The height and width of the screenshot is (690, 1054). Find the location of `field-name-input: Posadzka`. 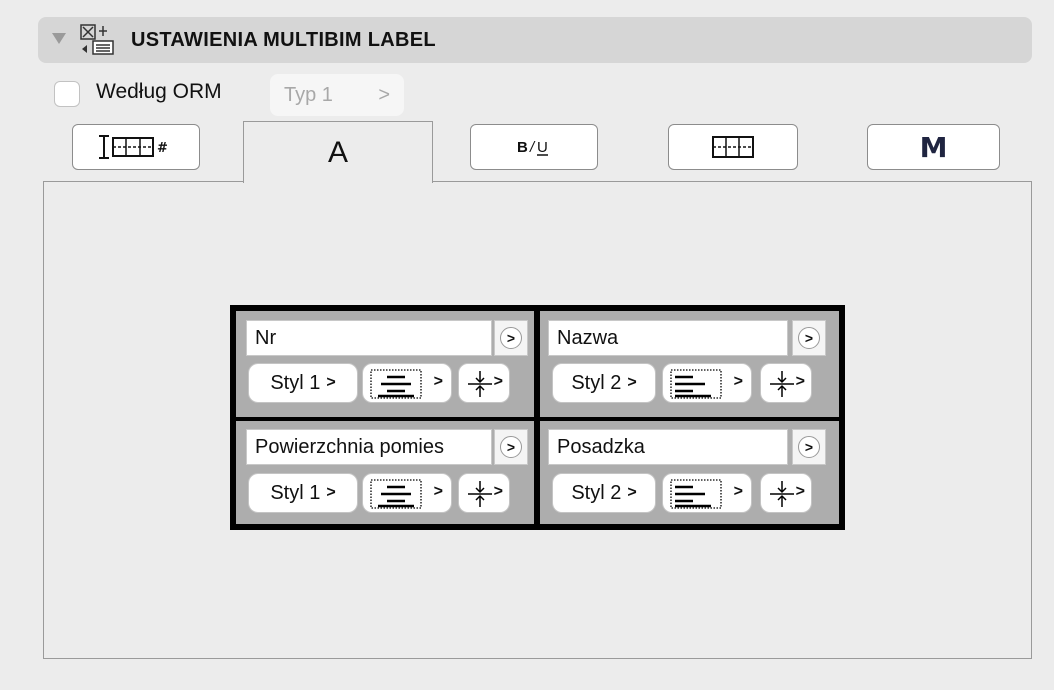

field-name-input: Posadzka is located at coordinates (668, 447).